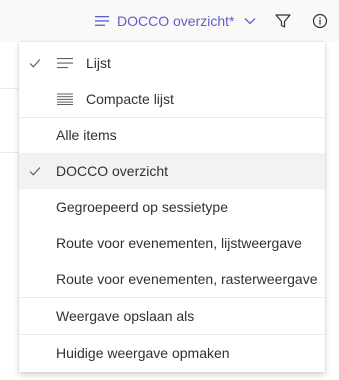 The height and width of the screenshot is (380, 339). Describe the element at coordinates (102, 21) in the screenshot. I see `list-lines-icon` at that location.